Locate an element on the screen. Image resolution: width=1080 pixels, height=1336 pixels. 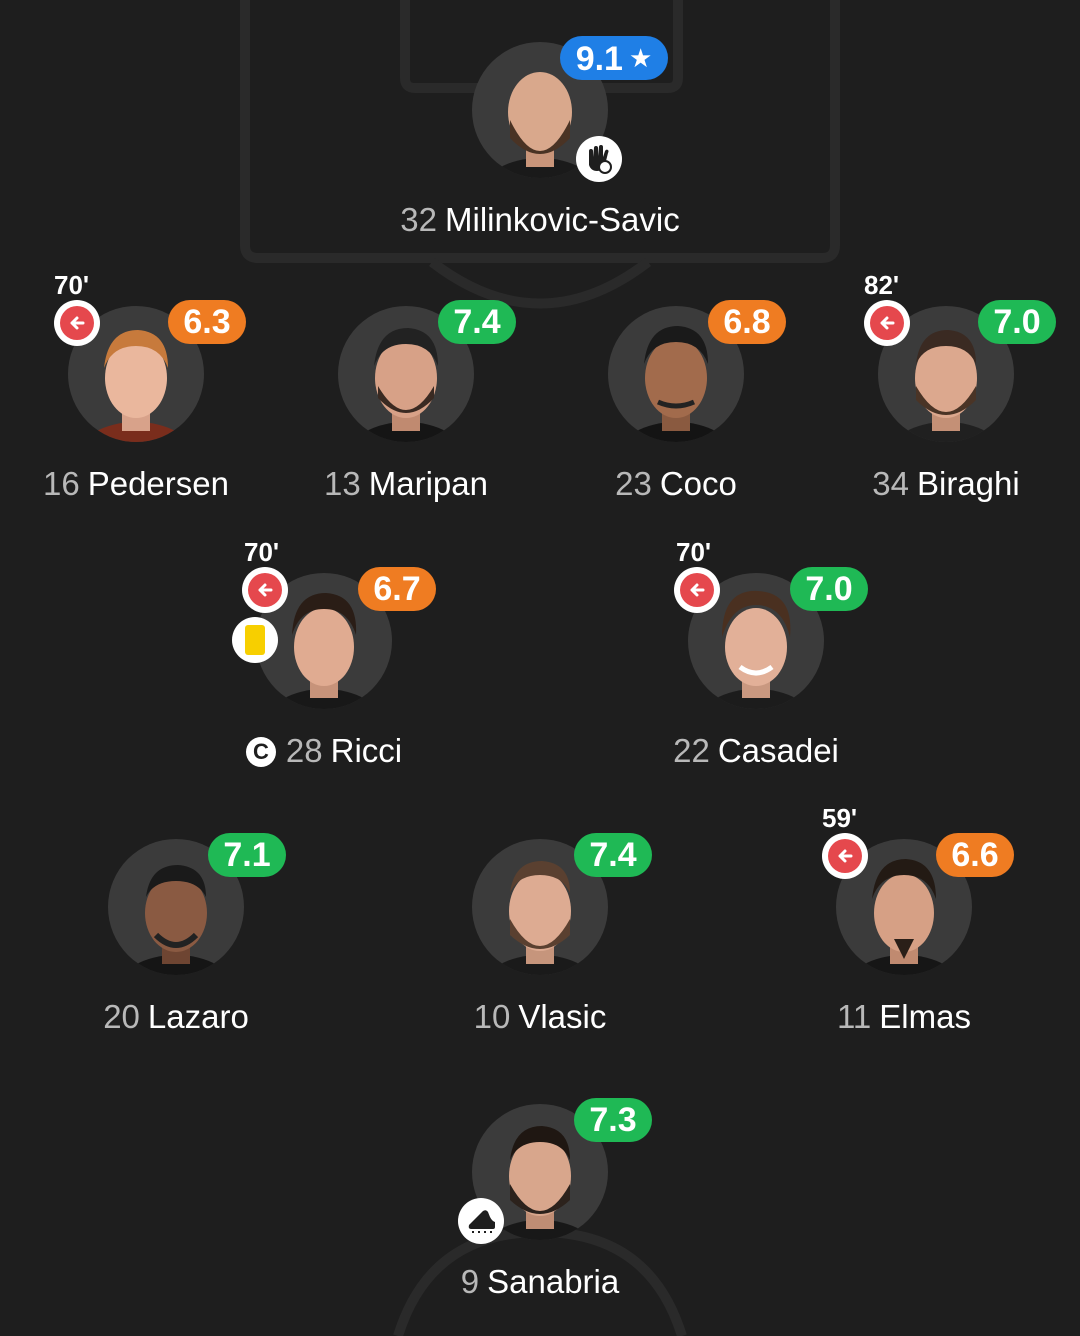
player-card-lazaro: 7.1 20 Lazaro is located at coordinates (178, 945).